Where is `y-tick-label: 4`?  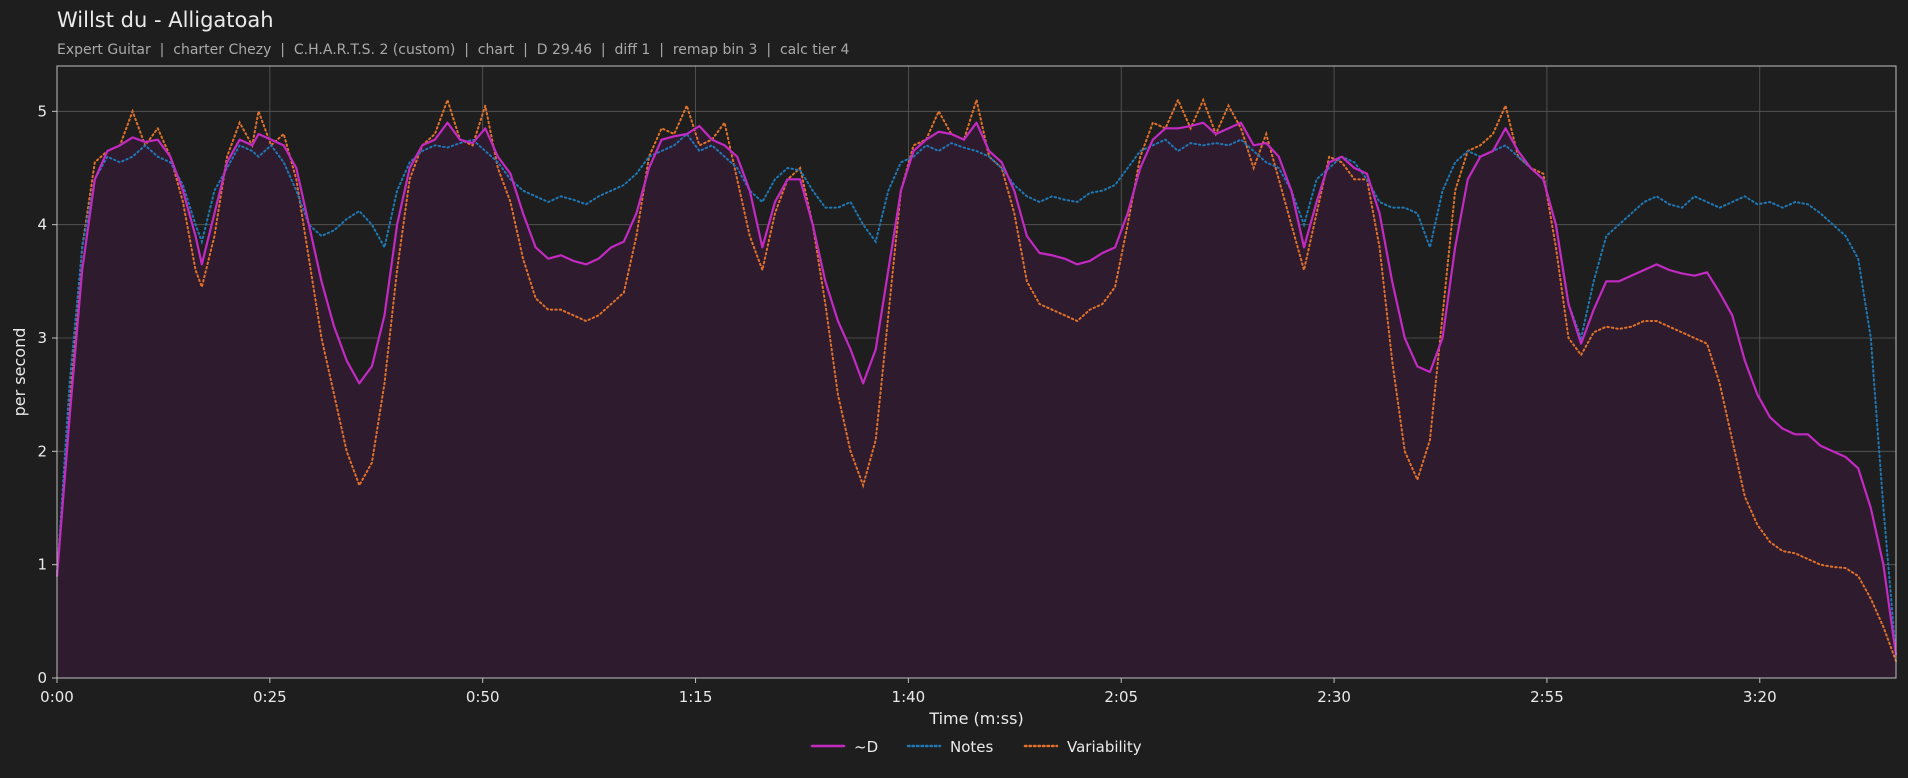
y-tick-label: 4 is located at coordinates (42, 225).